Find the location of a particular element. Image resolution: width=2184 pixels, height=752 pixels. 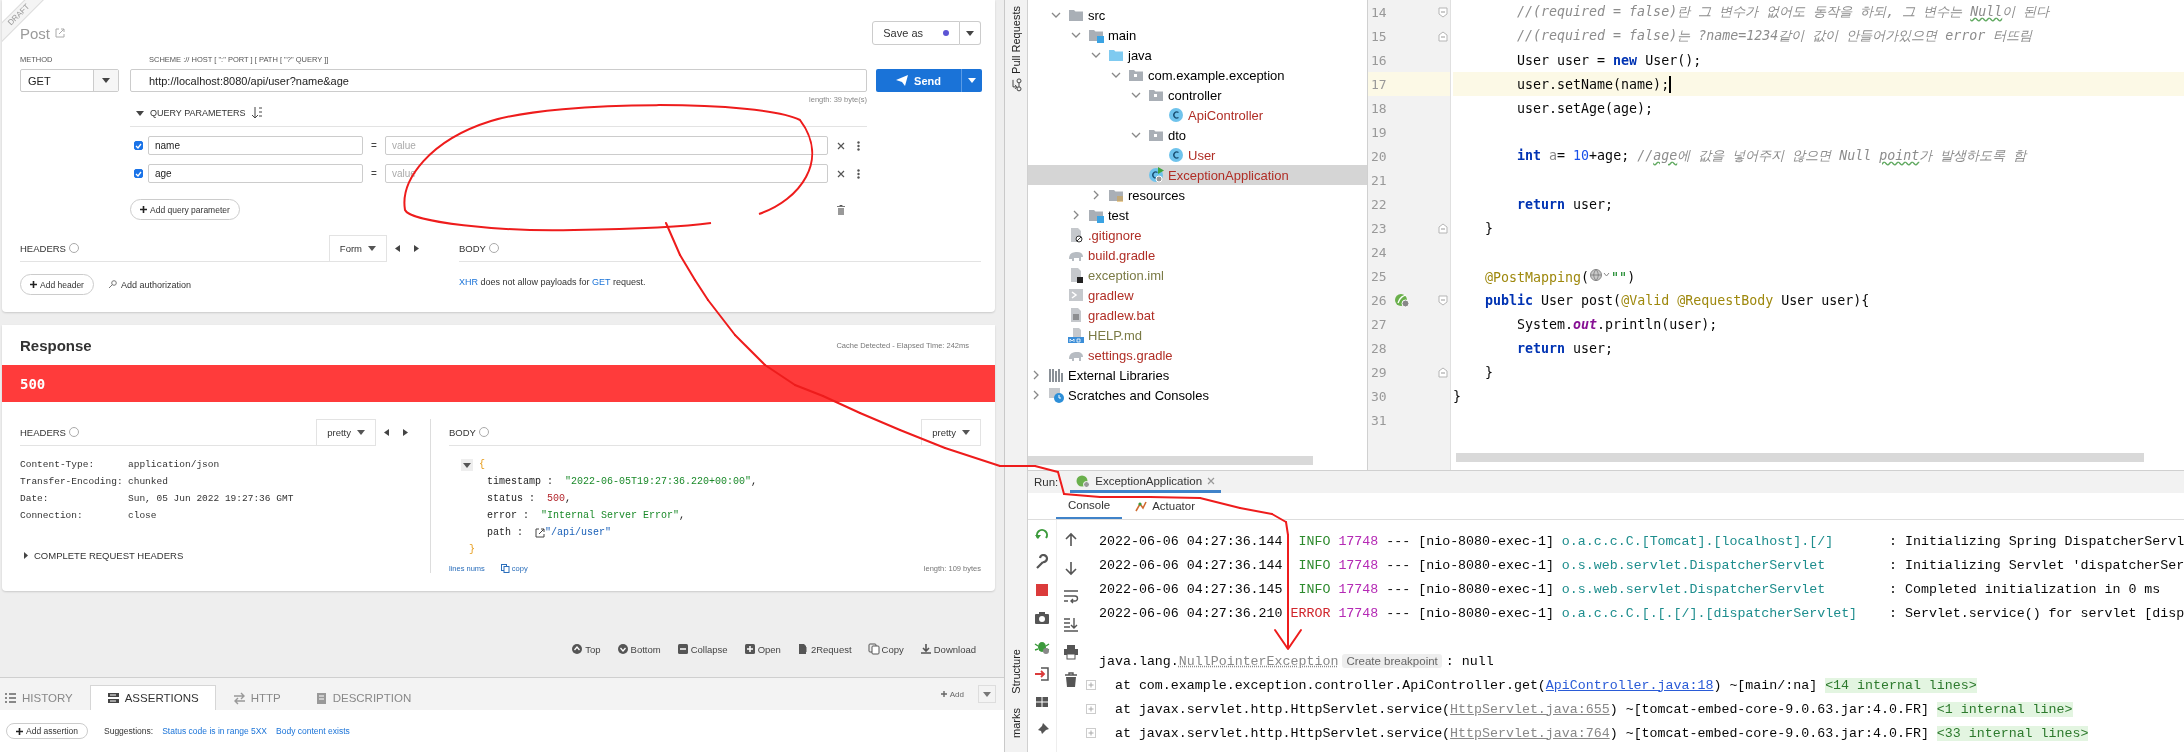

save-as-button: Save as is located at coordinates (916, 33).